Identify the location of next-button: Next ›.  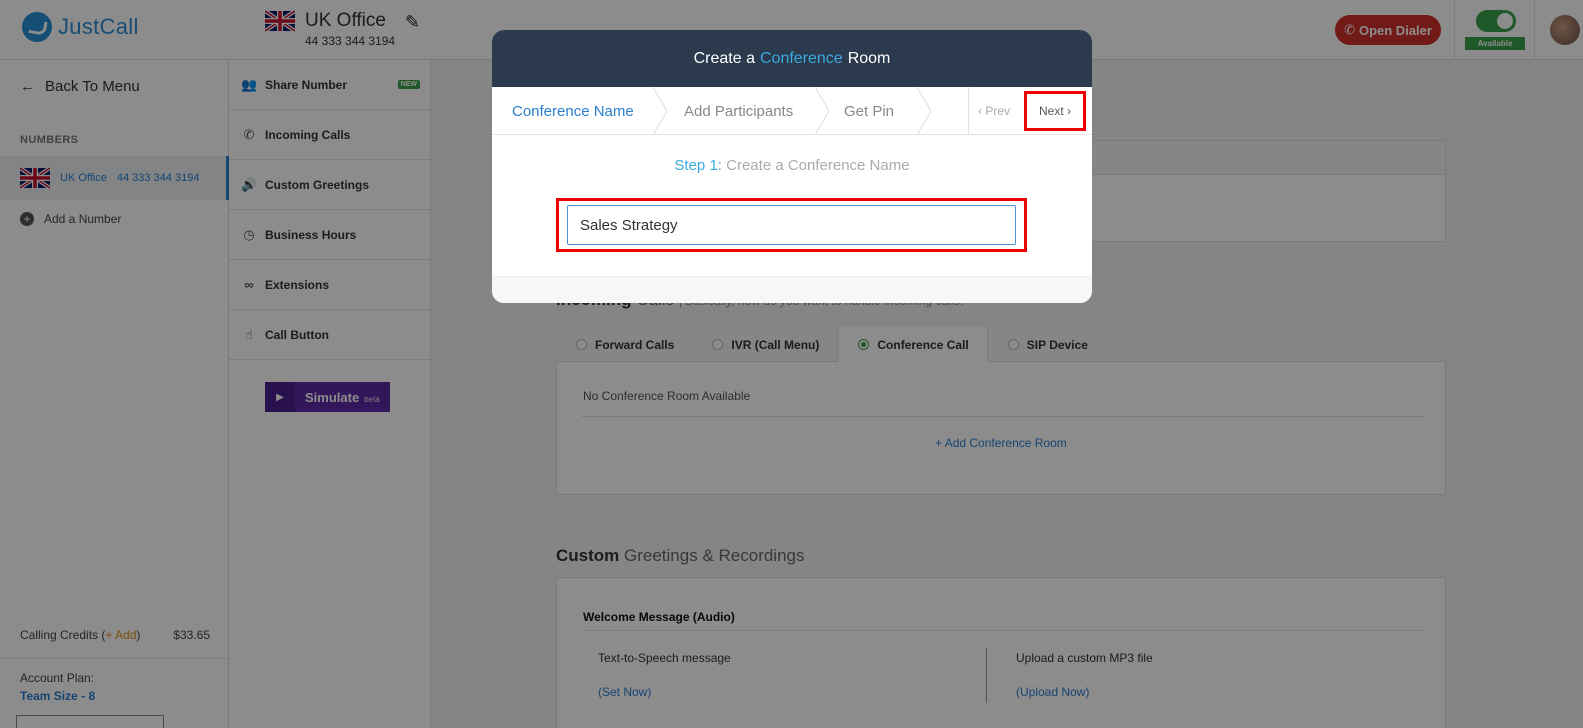
(1055, 111).